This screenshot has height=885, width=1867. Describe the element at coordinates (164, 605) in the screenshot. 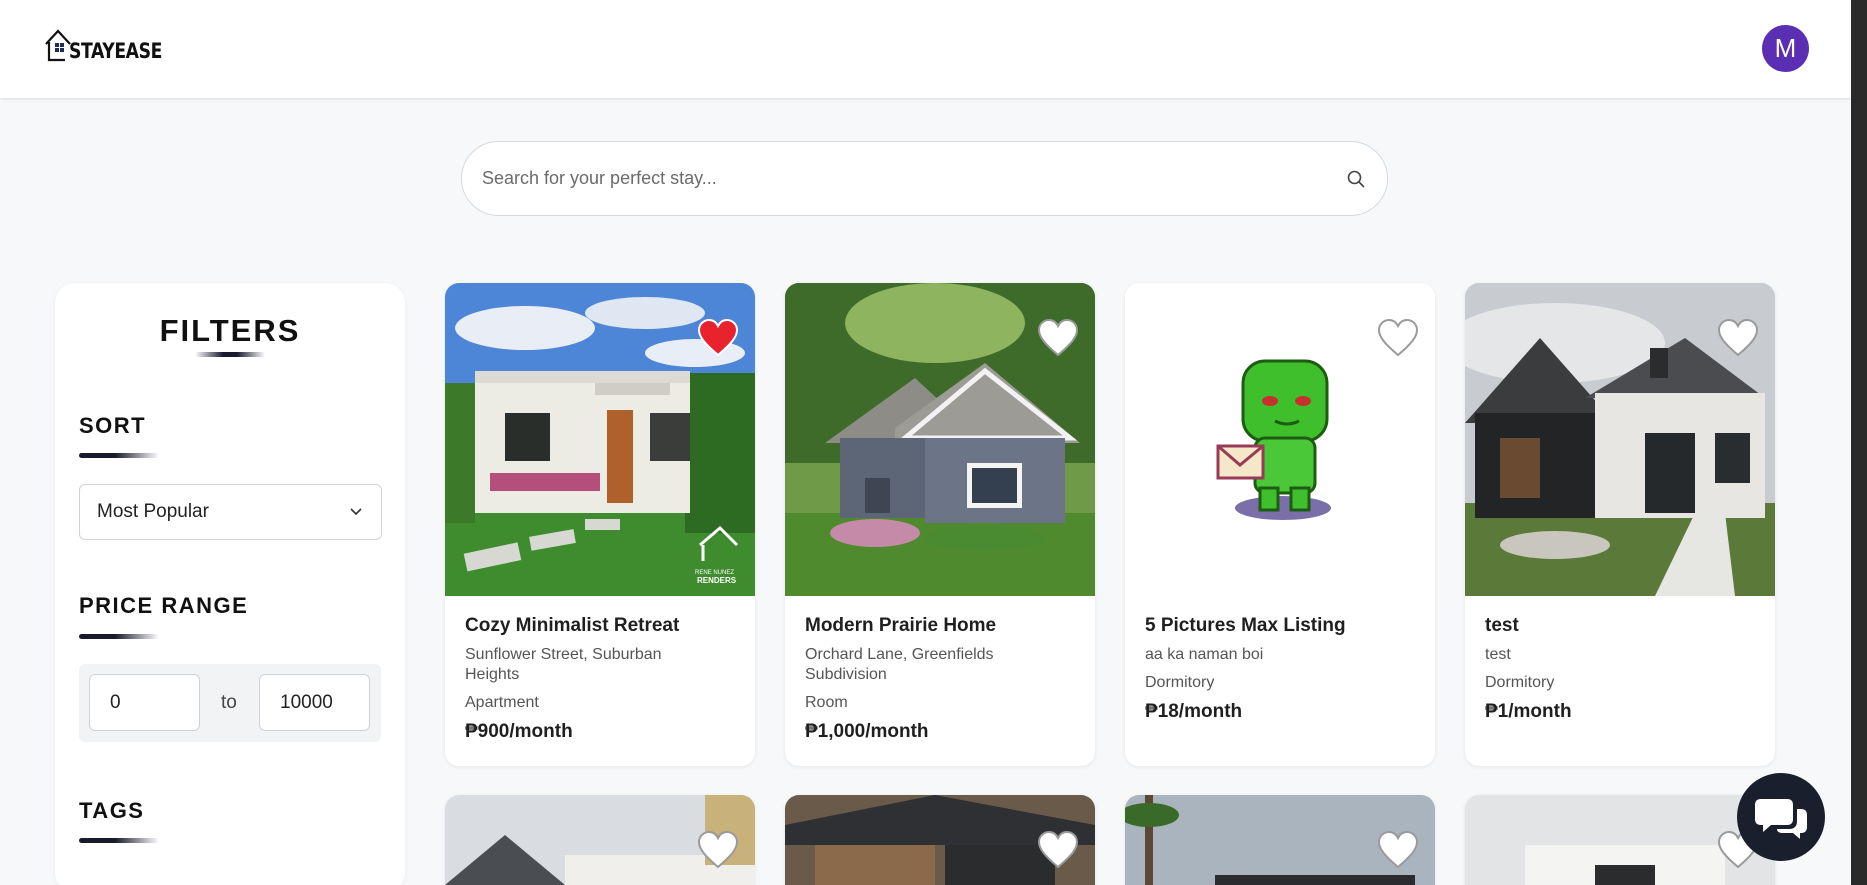

I see `price-range-heading: PRICE RANGE` at that location.